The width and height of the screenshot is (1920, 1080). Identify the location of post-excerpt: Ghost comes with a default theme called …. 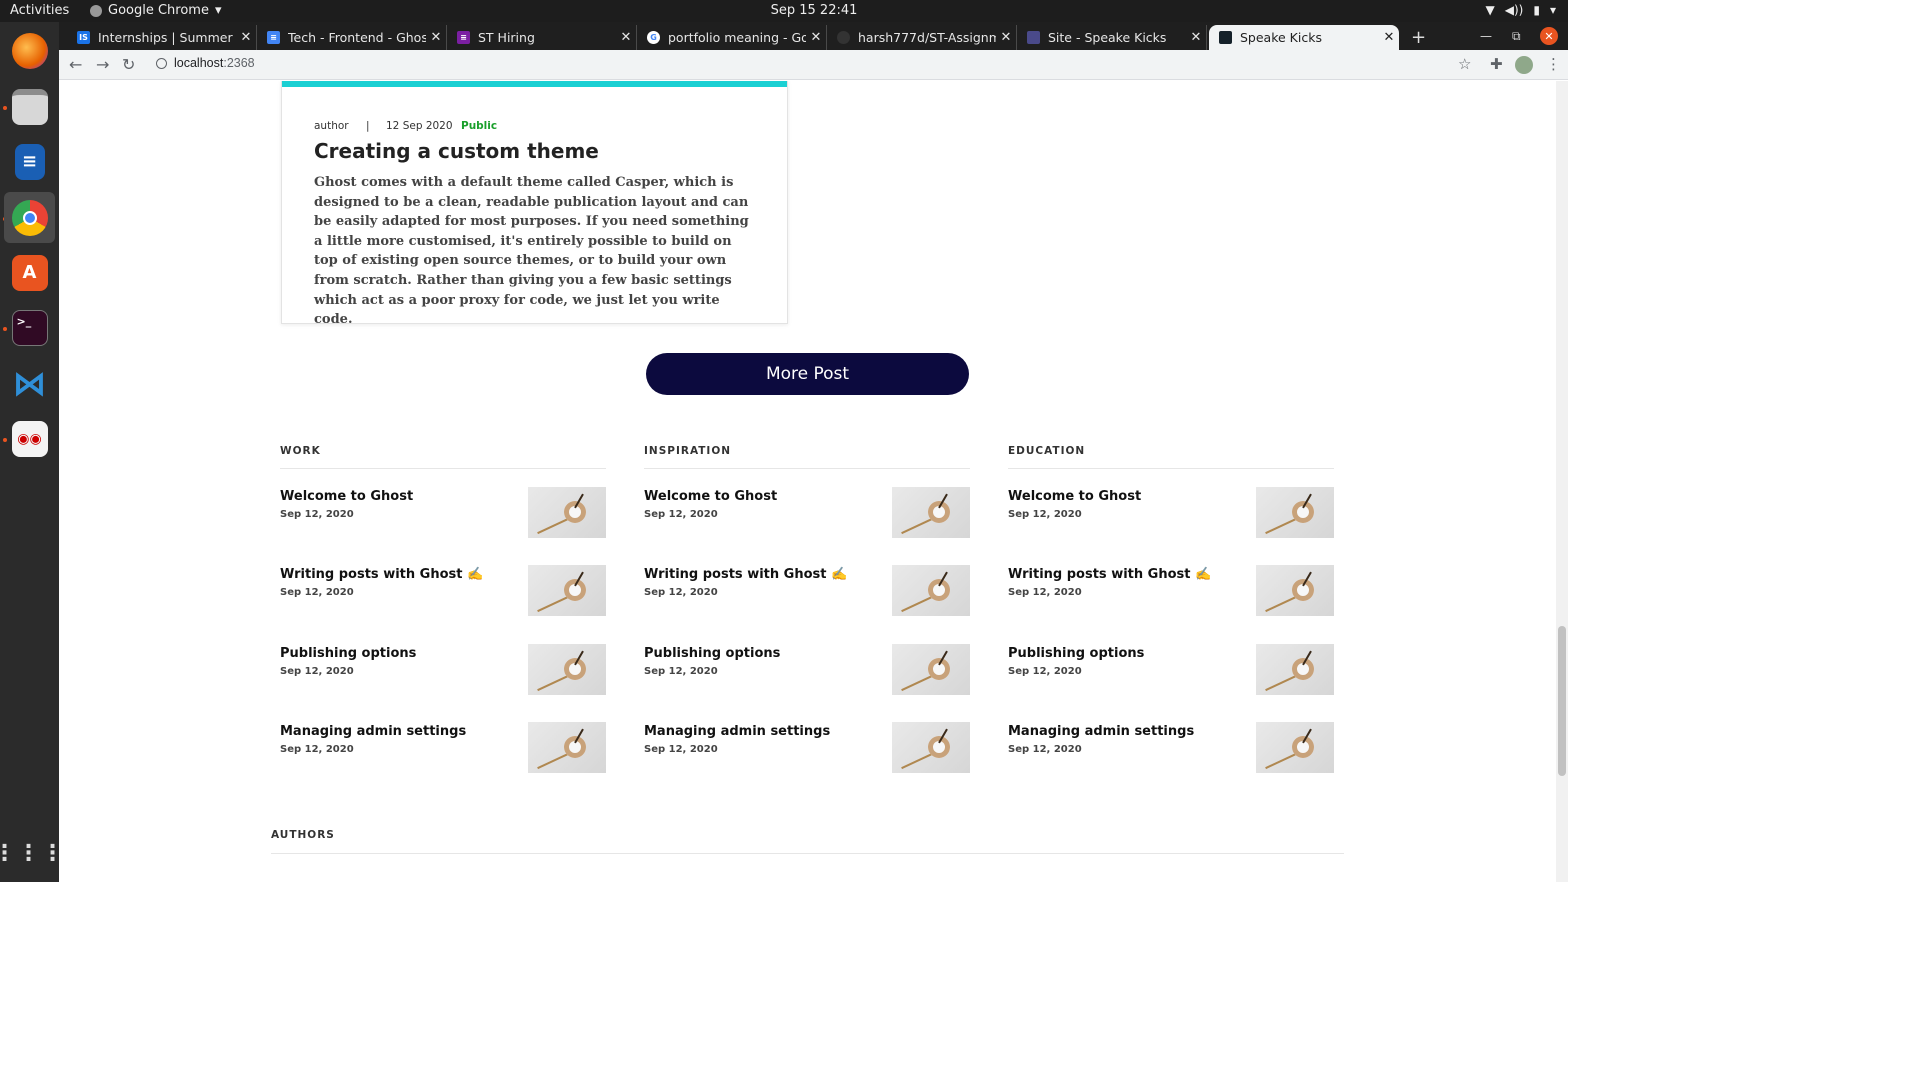
(531, 251).